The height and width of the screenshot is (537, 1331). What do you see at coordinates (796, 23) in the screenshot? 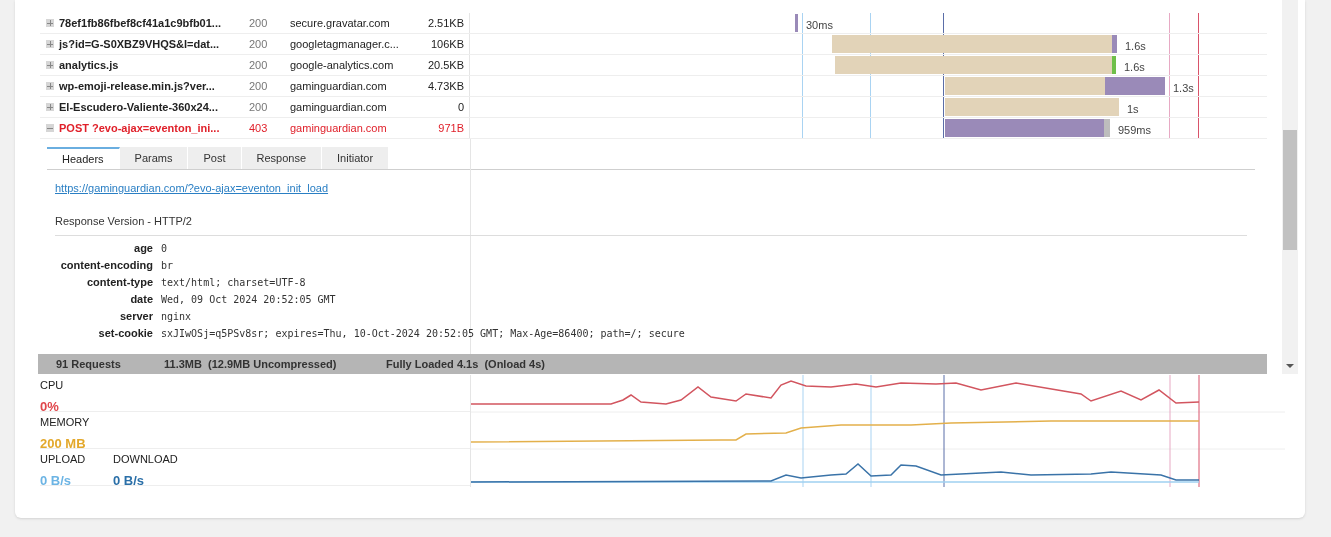
I see `timing-bar` at bounding box center [796, 23].